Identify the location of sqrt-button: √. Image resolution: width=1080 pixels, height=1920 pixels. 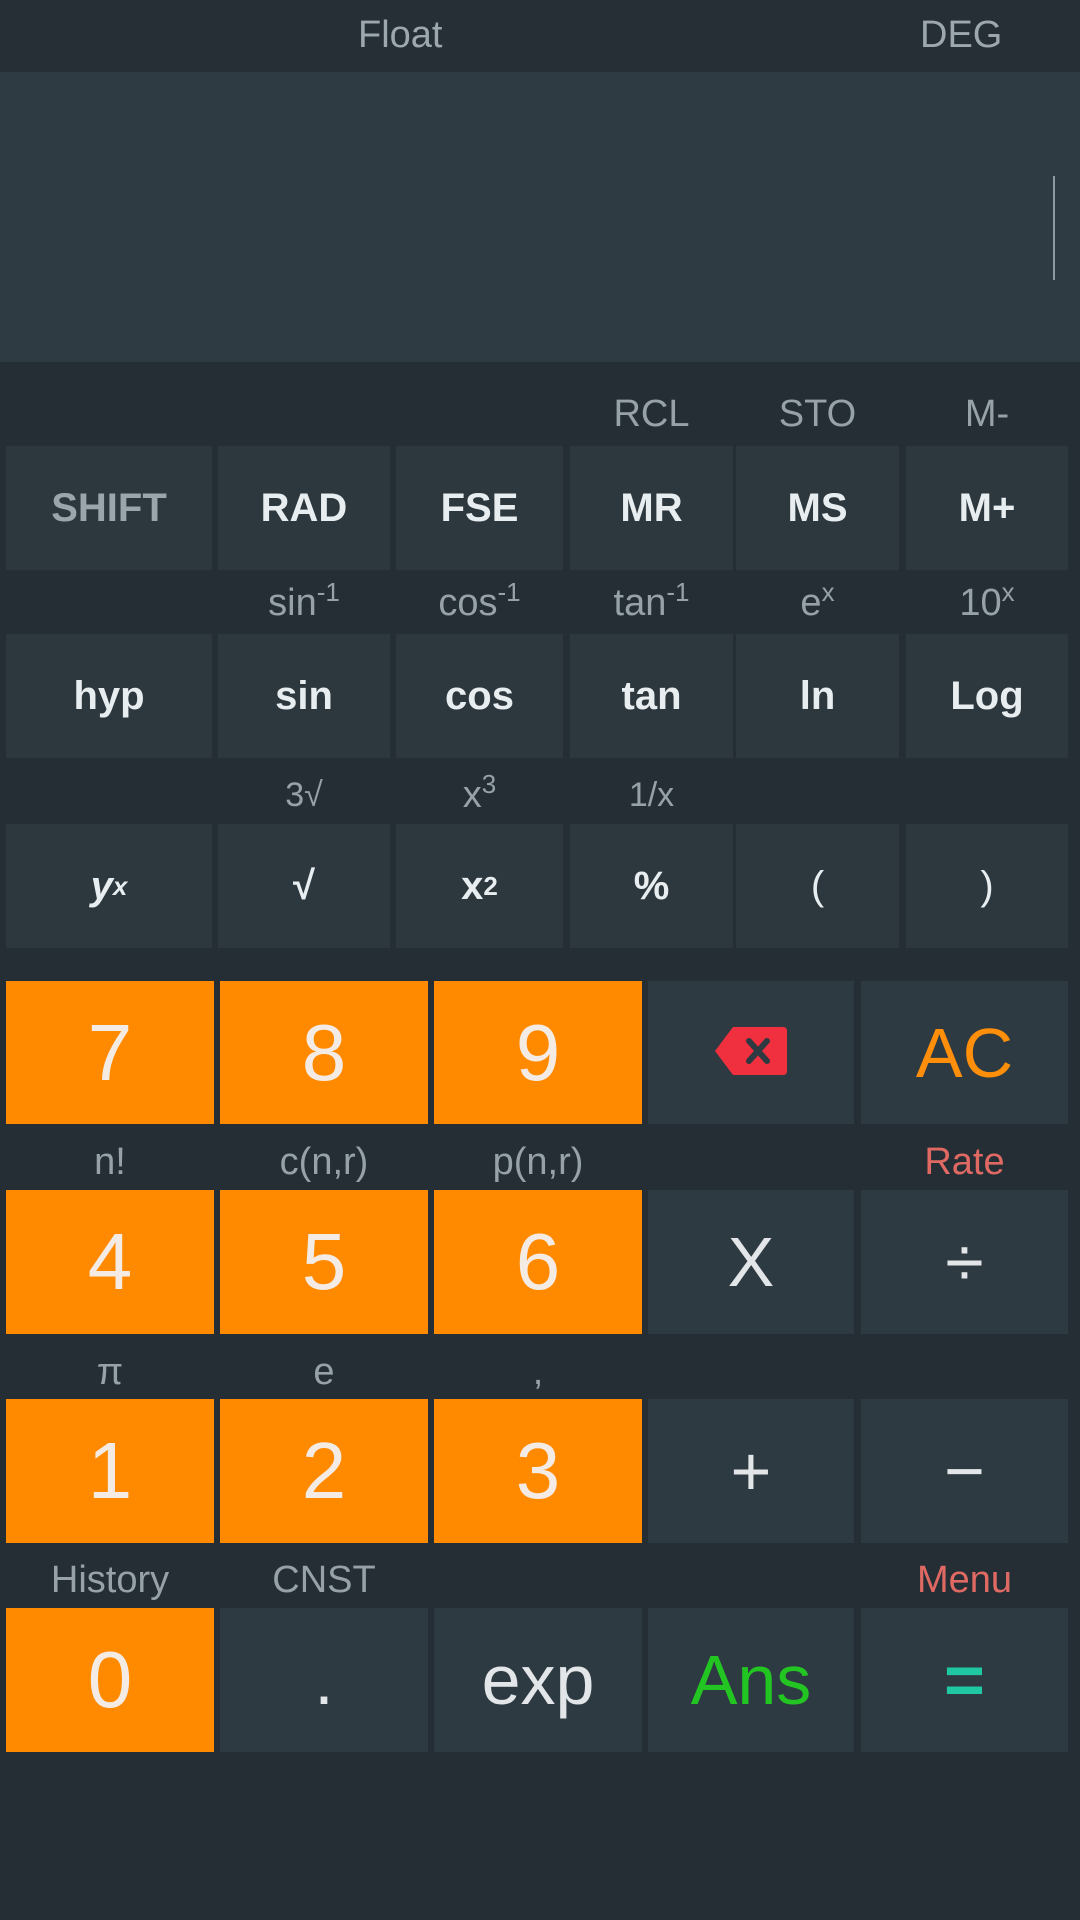
(304, 886).